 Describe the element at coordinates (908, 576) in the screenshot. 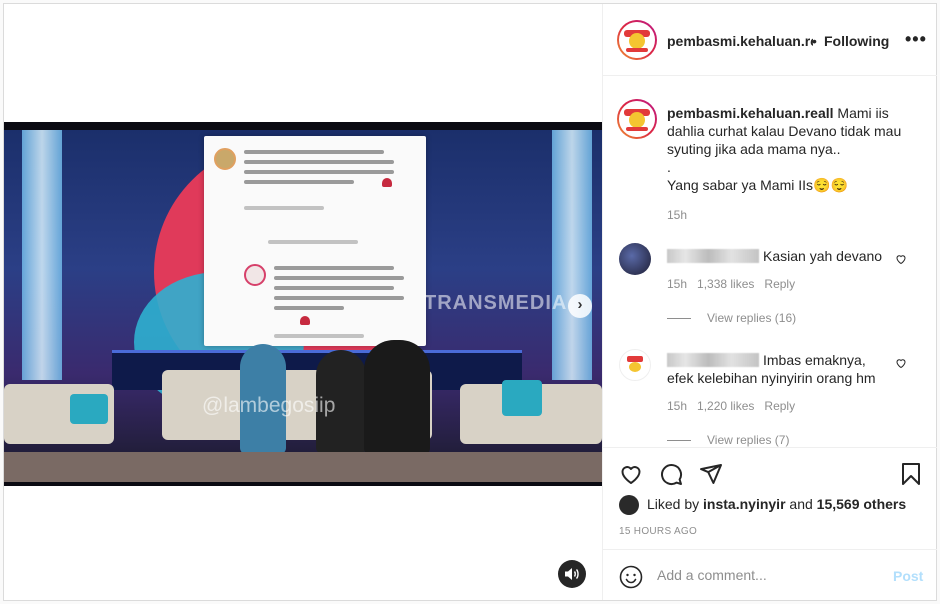

I see `post-comment-button: Post` at that location.